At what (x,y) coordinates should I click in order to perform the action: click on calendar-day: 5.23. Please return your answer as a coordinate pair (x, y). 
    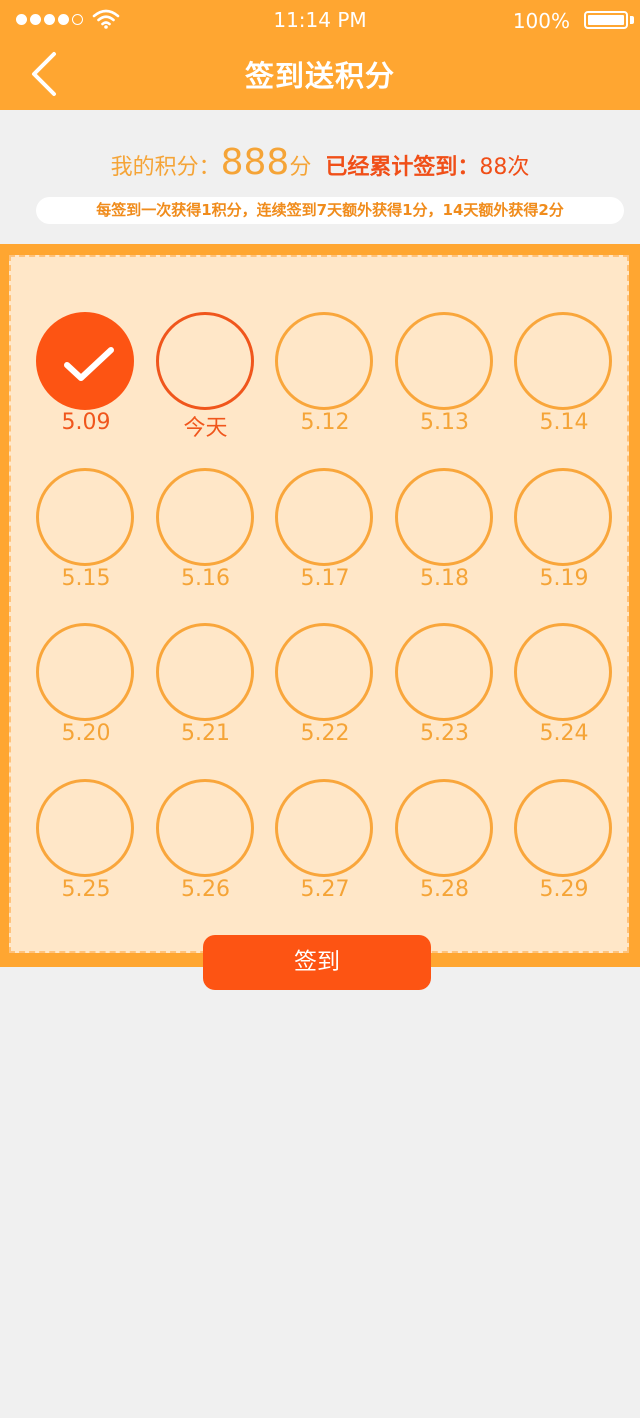
    Looking at the image, I should click on (444, 693).